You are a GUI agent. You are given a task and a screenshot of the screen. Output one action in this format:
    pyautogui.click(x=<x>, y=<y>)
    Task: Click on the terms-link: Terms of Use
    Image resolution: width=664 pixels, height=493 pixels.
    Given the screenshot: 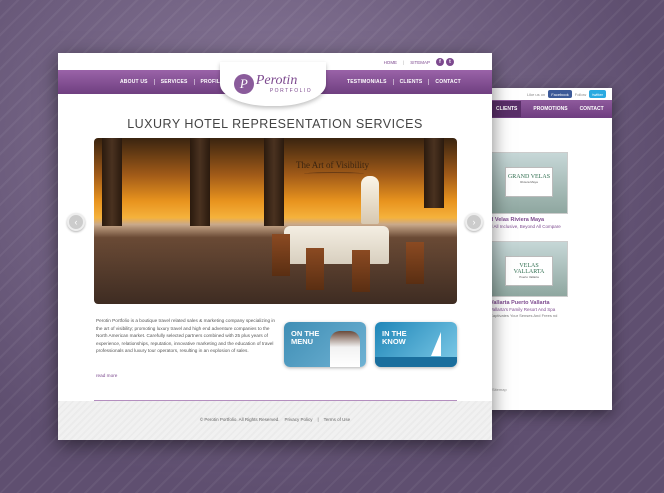 What is the action you would take?
    pyautogui.click(x=337, y=419)
    